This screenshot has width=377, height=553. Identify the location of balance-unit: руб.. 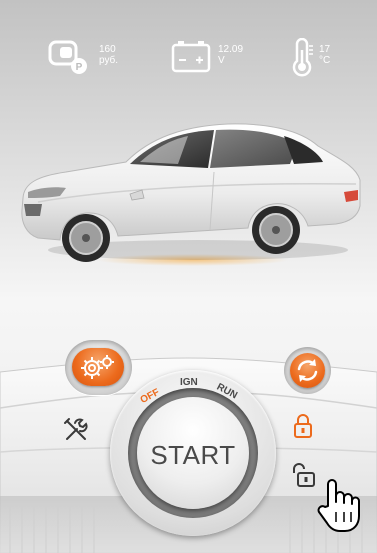
(109, 60).